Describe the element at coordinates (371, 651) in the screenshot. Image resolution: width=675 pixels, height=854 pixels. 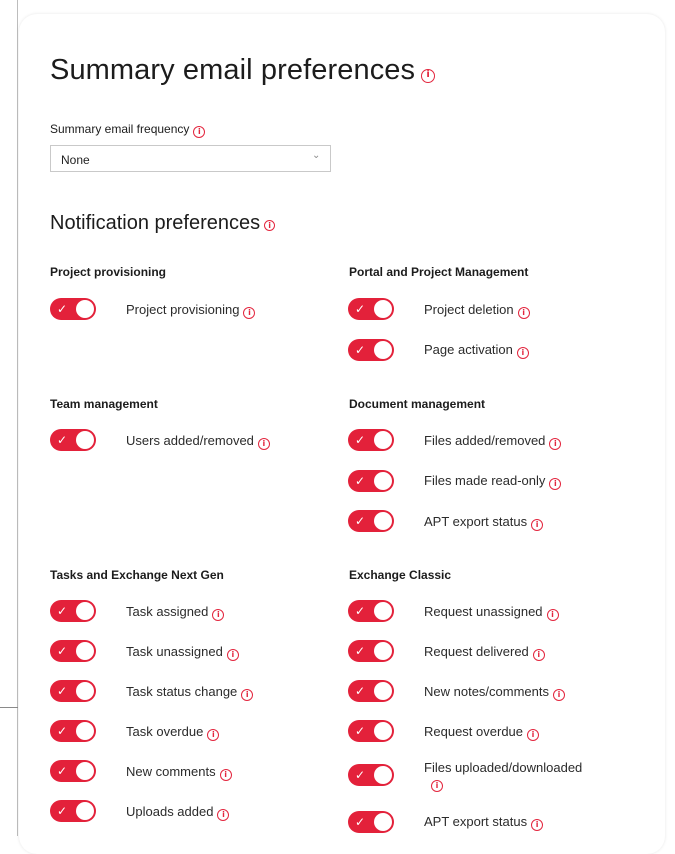
I see `toggle-request-delivered: ✓` at that location.